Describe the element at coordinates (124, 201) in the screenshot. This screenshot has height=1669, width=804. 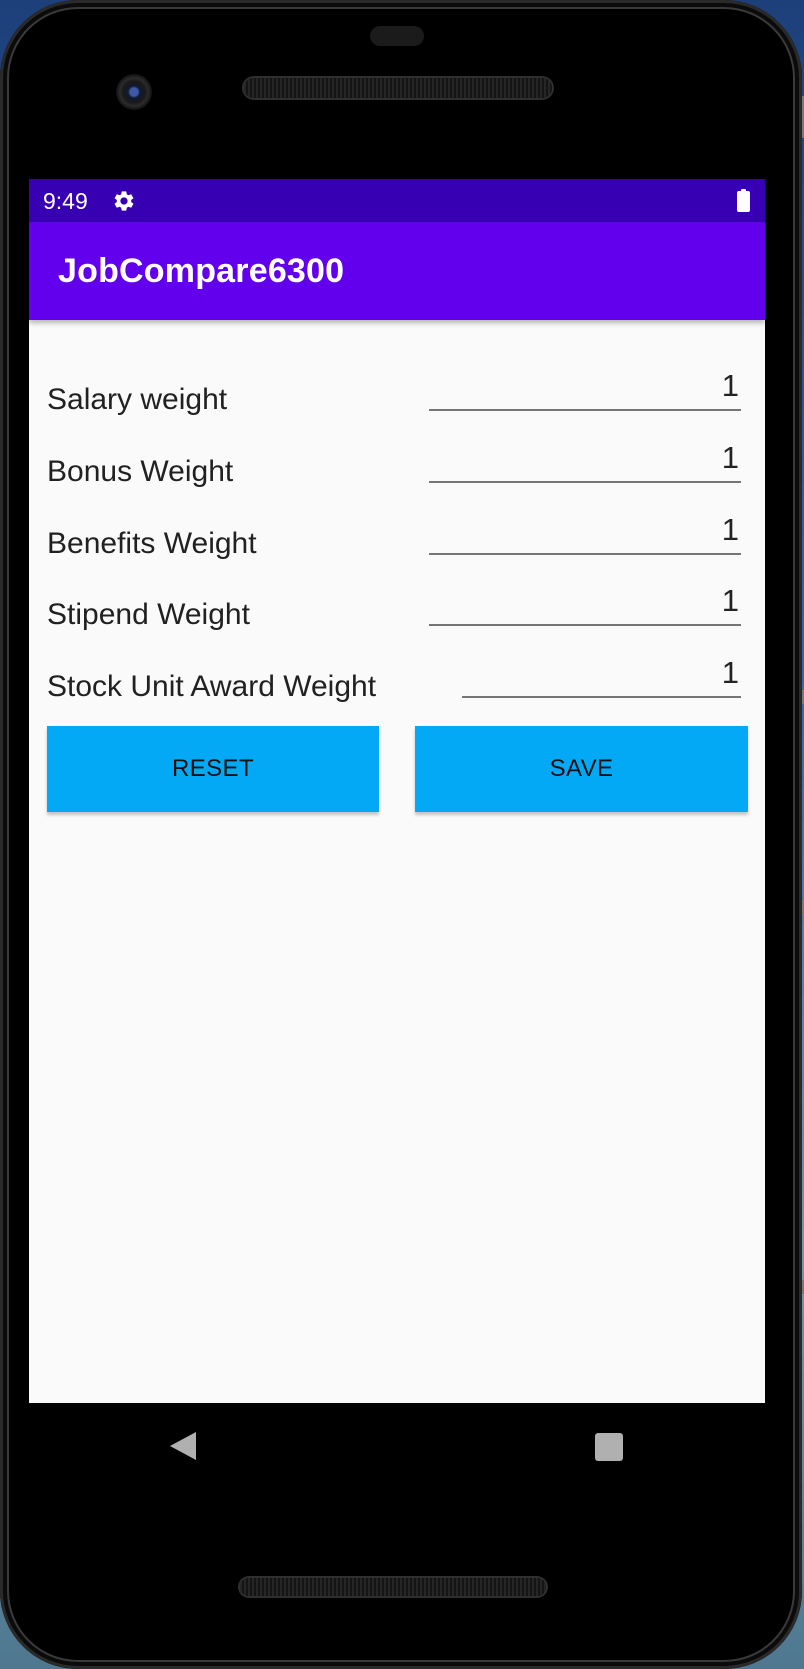
I see `gear-icon` at that location.